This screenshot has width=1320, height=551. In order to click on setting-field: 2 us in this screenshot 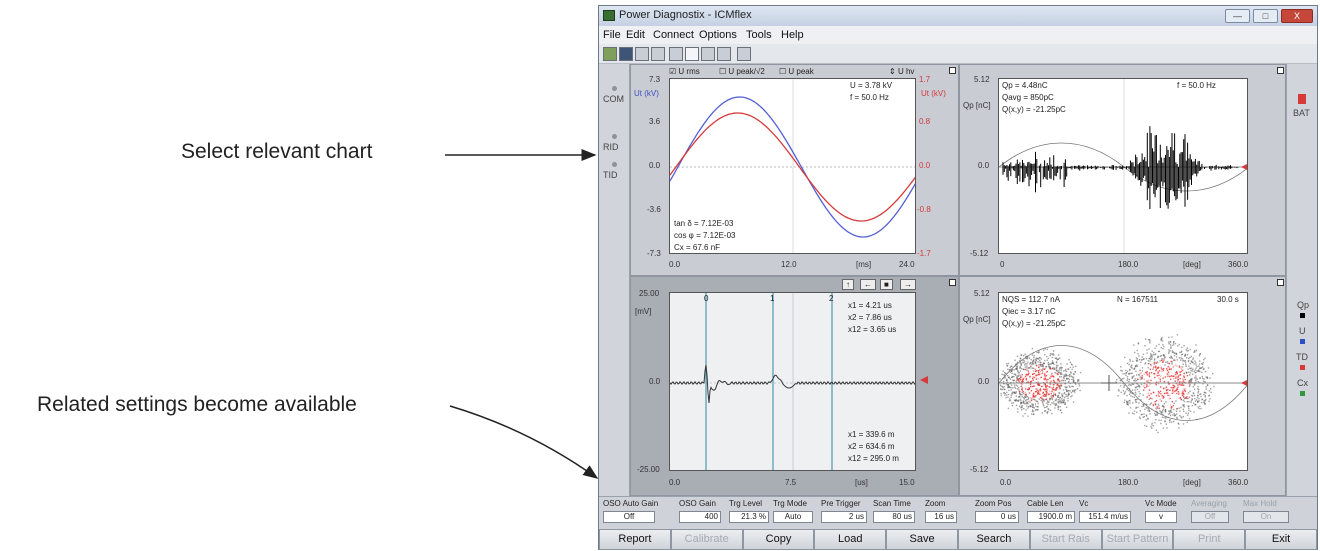, I will do `click(844, 517)`.